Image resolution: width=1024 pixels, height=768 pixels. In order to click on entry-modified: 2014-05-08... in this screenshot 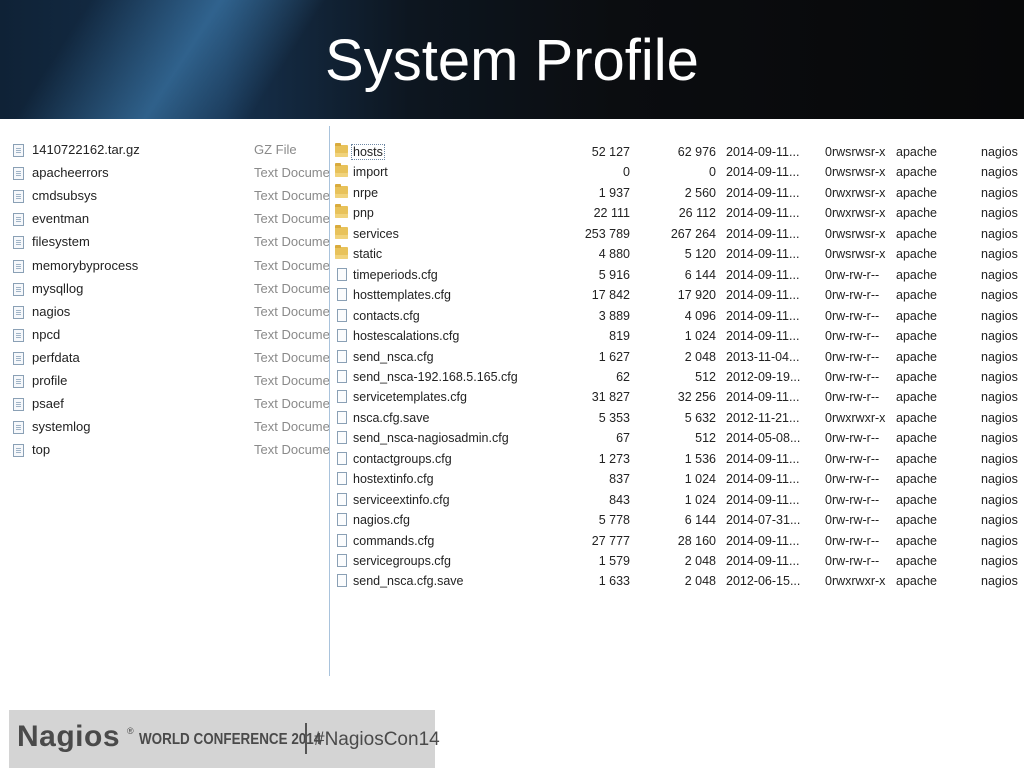, I will do `click(763, 438)`.